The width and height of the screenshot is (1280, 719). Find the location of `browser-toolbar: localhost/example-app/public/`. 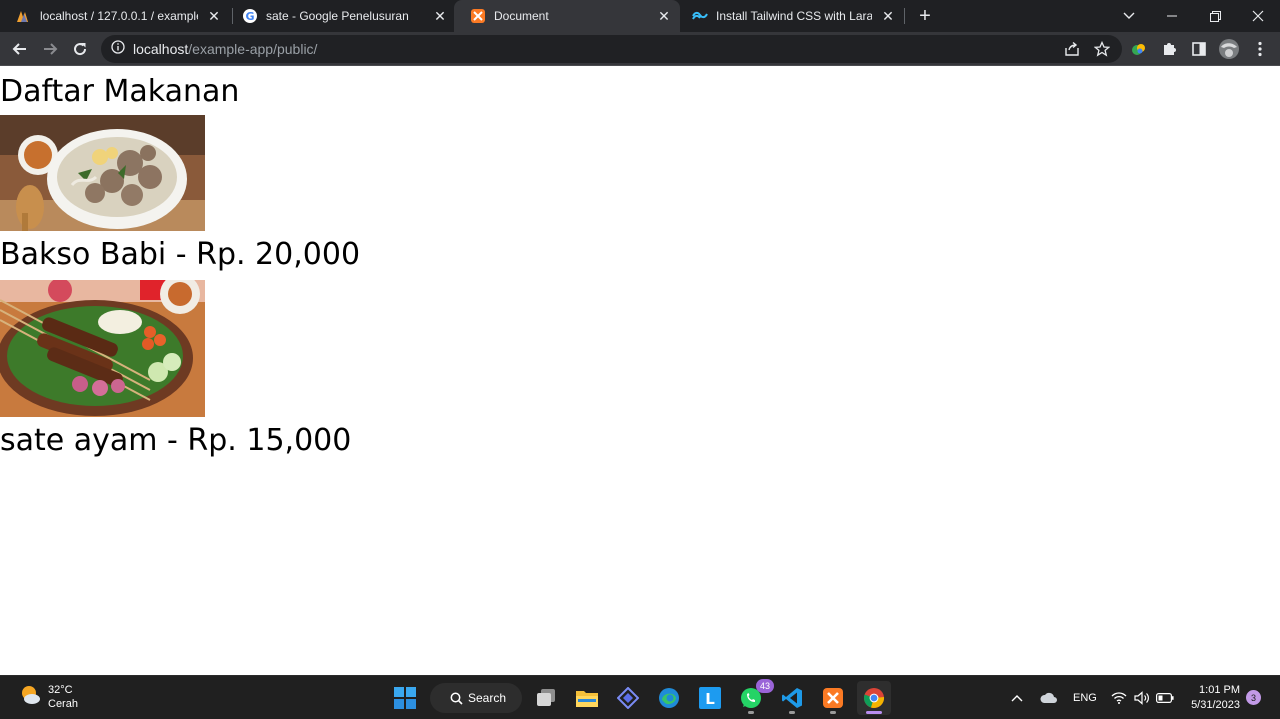

browser-toolbar: localhost/example-app/public/ is located at coordinates (640, 49).